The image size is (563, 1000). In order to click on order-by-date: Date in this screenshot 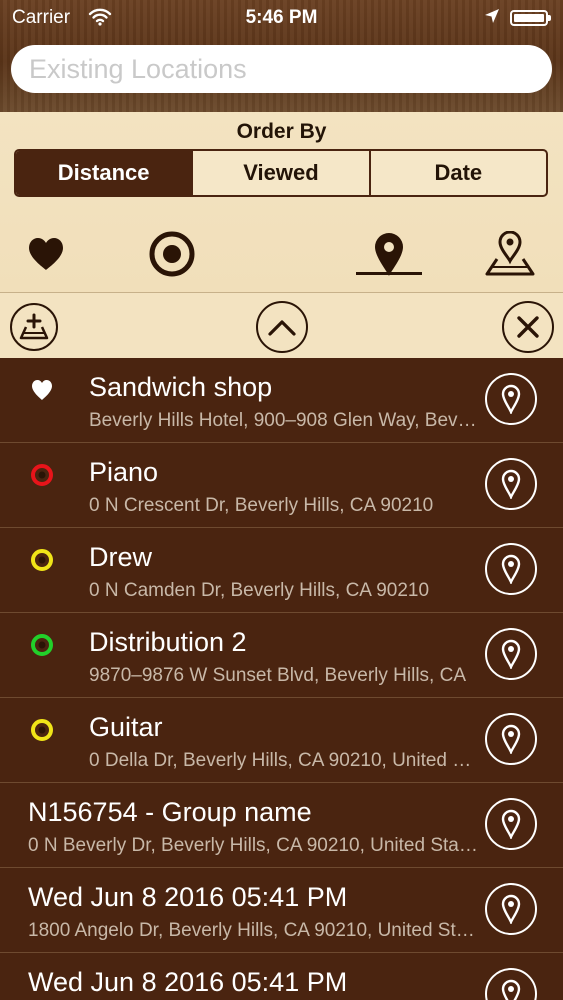, I will do `click(458, 173)`.